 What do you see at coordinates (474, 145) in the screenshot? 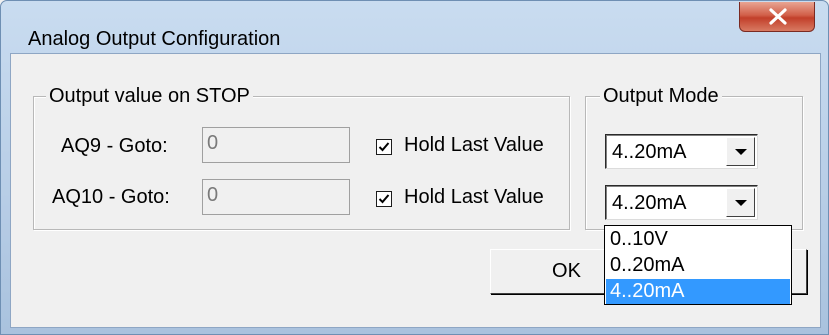
I see `aq9-hold-last-value-label: Hold Last Value` at bounding box center [474, 145].